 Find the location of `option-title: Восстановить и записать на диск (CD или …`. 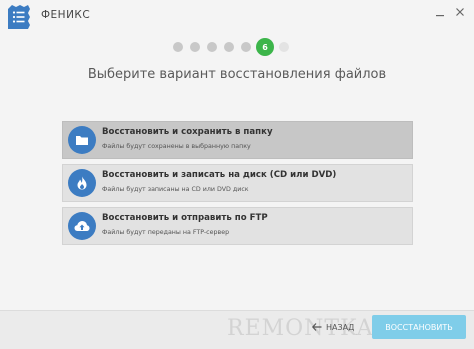

option-title: Восстановить и записать на диск (CD или … is located at coordinates (219, 175).